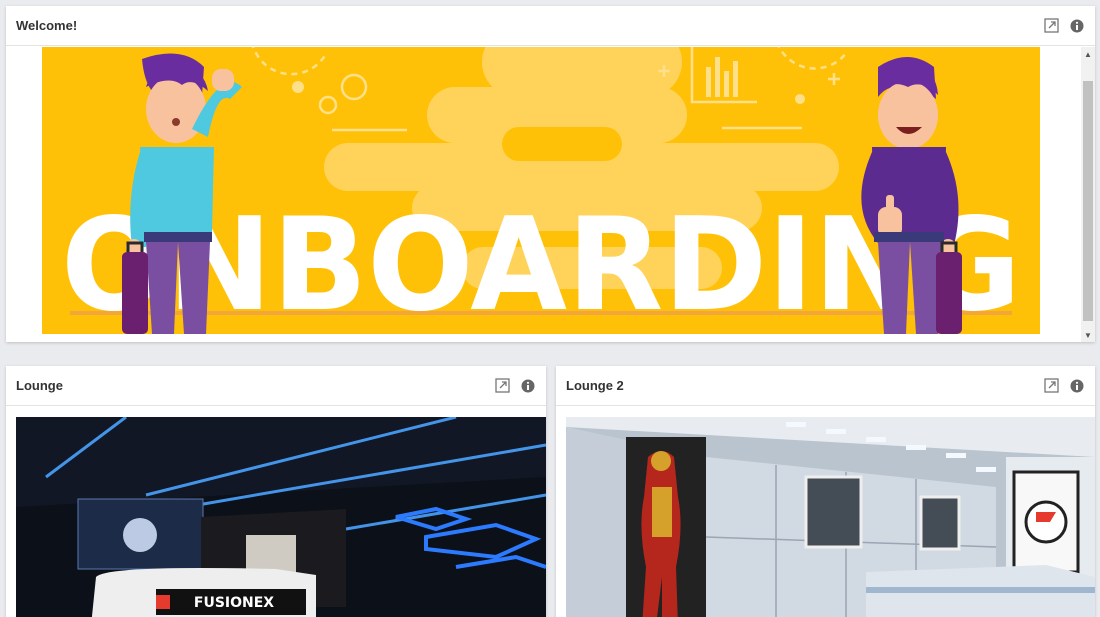  Describe the element at coordinates (1088, 335) in the screenshot. I see `scroll-down-arrow-icon: ▼` at that location.